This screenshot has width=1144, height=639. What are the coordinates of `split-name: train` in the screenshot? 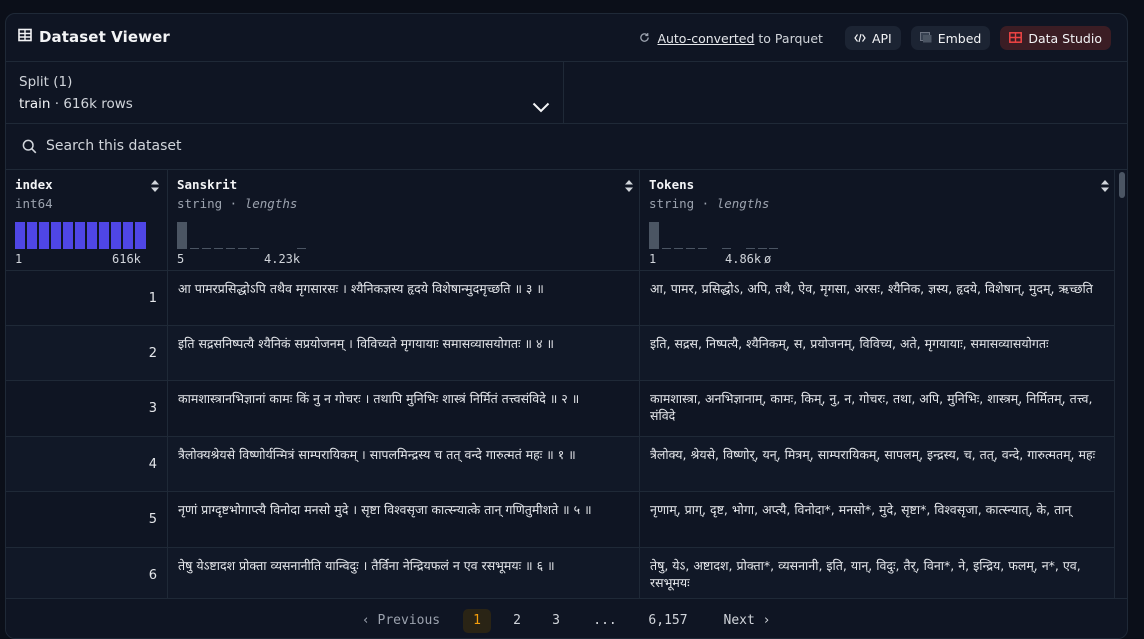 It's located at (35, 104).